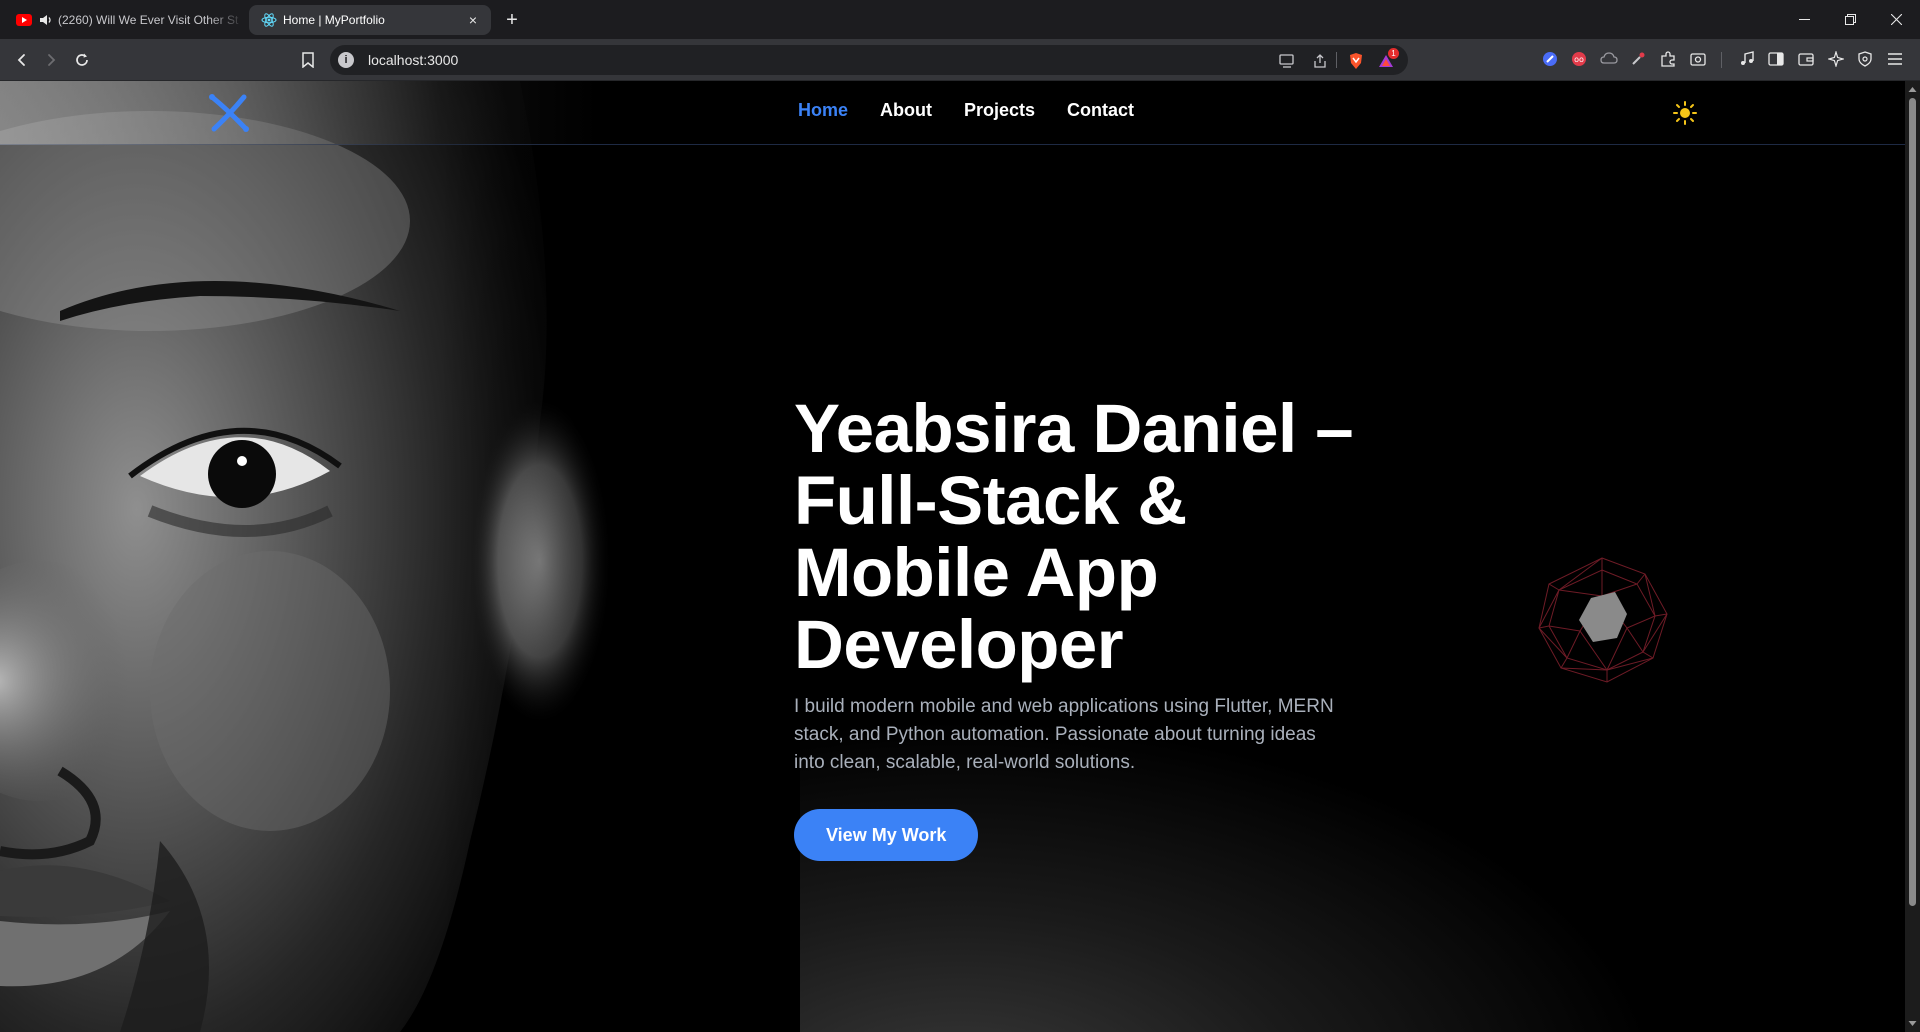 This screenshot has height=1032, width=1920. Describe the element at coordinates (308, 60) in the screenshot. I see `bookmark-icon` at that location.